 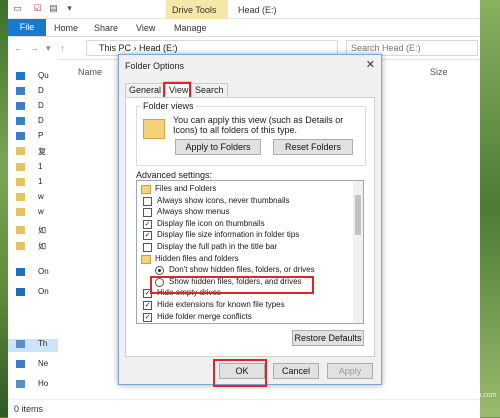 What do you see at coordinates (66, 28) in the screenshot?
I see `tab-home: Home` at bounding box center [66, 28].